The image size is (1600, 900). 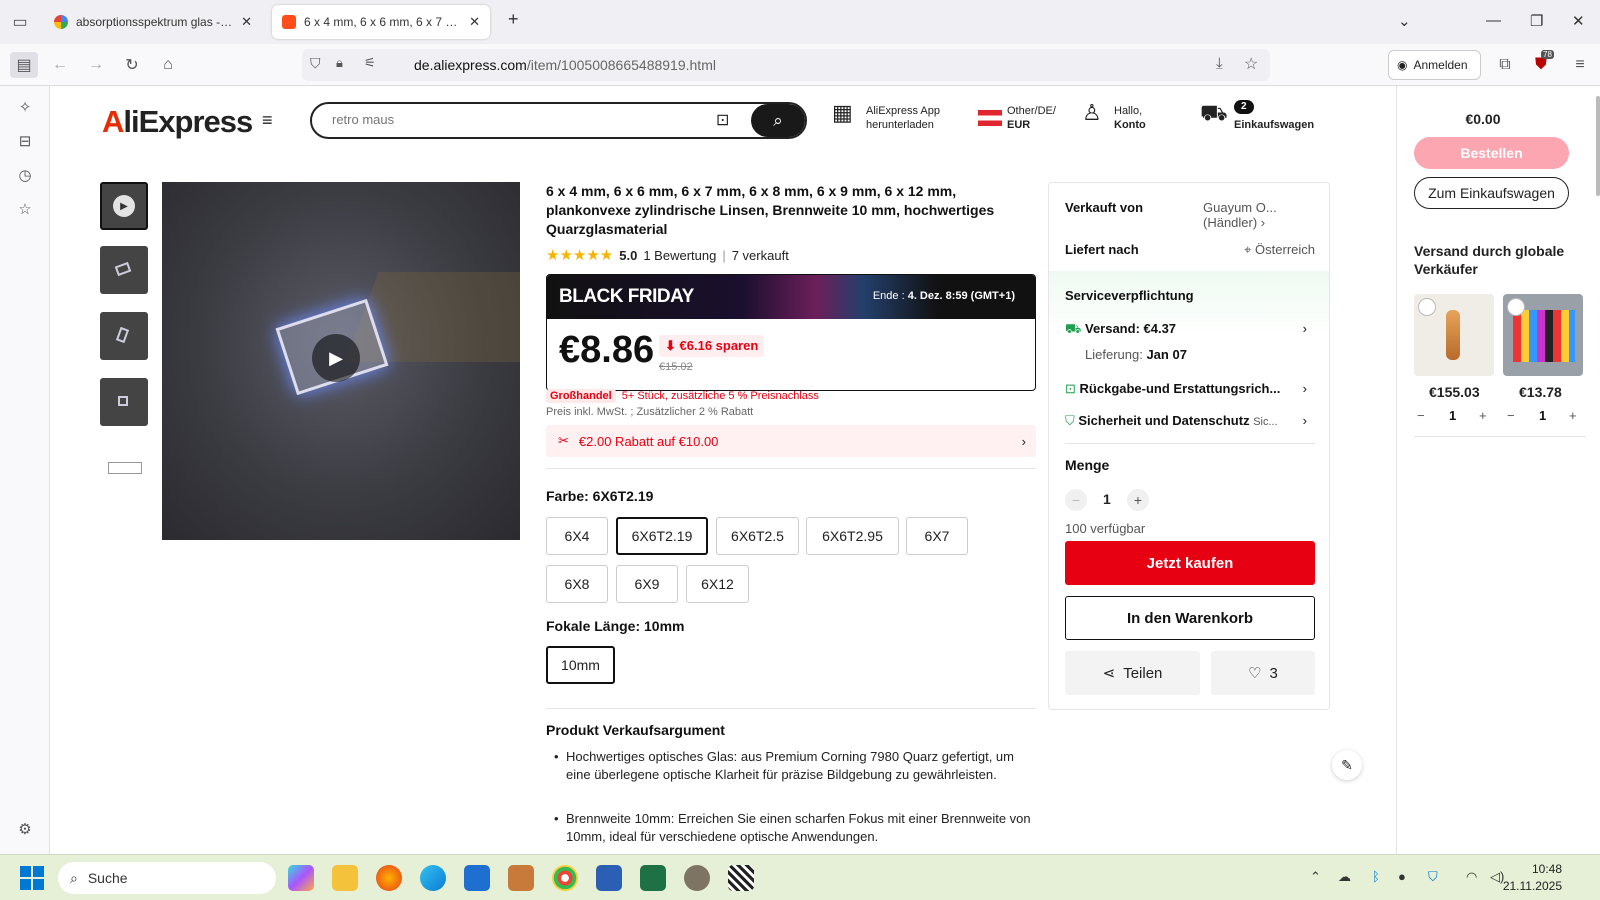 What do you see at coordinates (1190, 330) in the screenshot?
I see `shipping-row: ⛟ Versand: €4.37 ›` at bounding box center [1190, 330].